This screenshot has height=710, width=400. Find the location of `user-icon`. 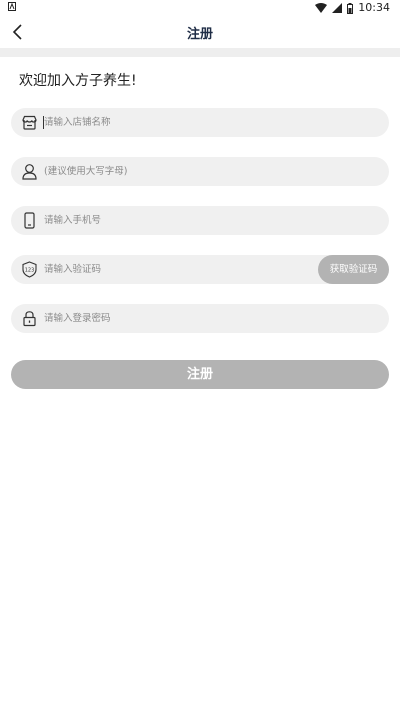

user-icon is located at coordinates (29, 172).